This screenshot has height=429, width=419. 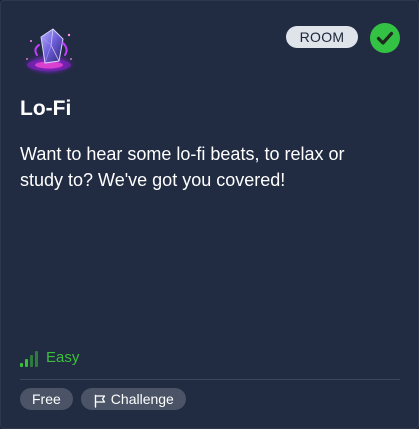 I want to click on difficulty-label: Easy, so click(x=63, y=357).